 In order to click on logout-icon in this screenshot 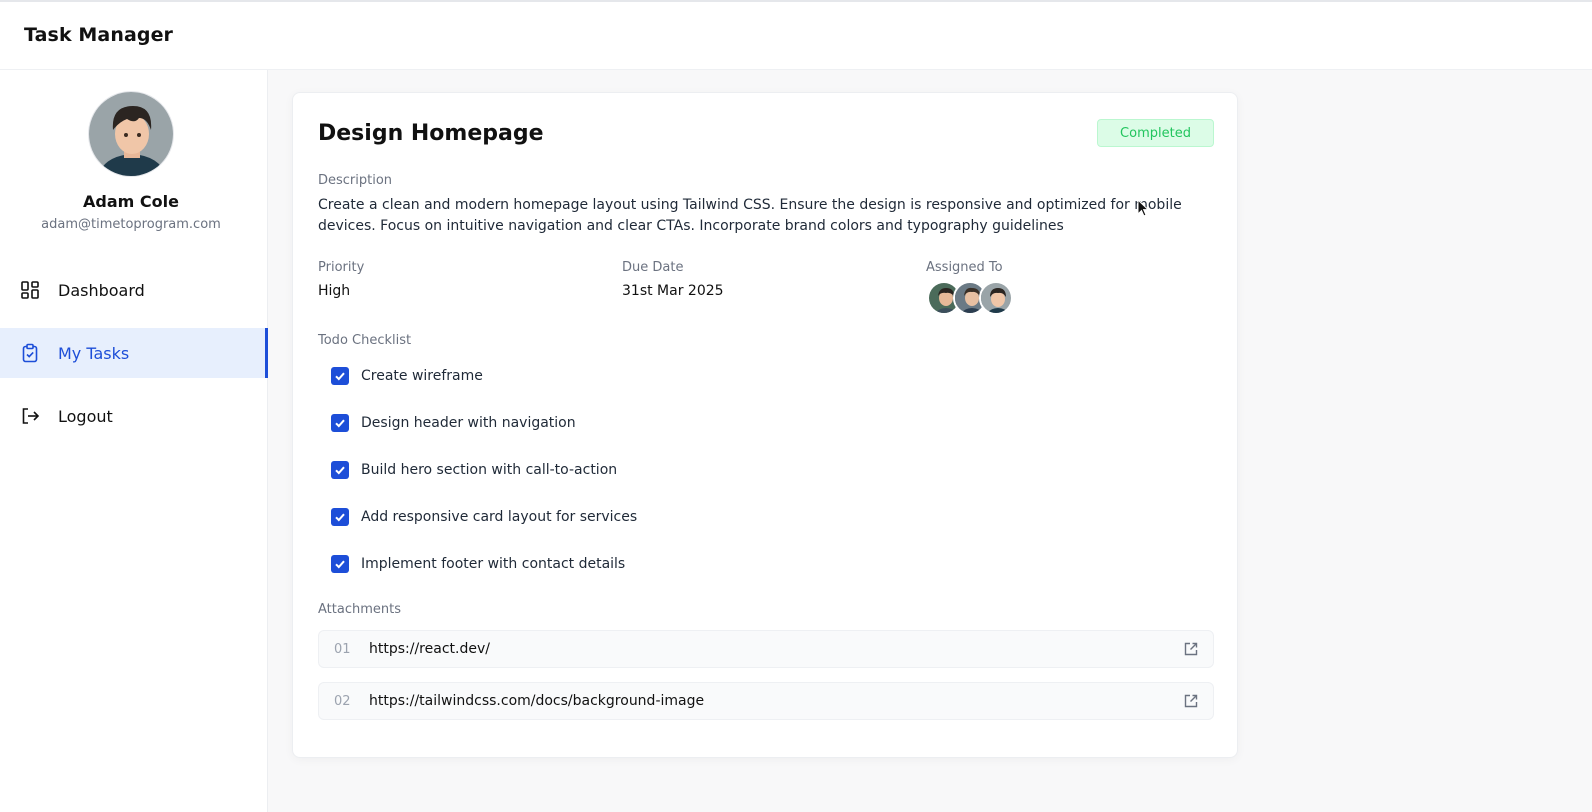, I will do `click(30, 416)`.